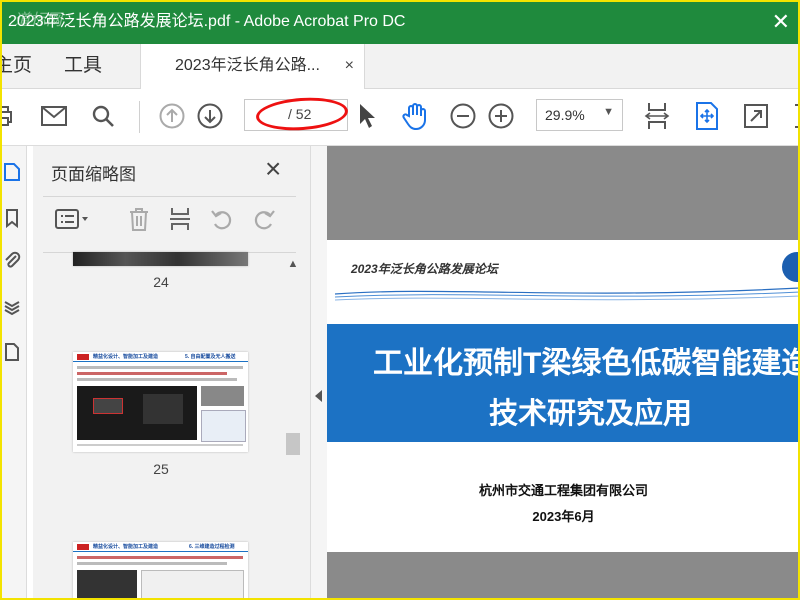  What do you see at coordinates (563, 490) in the screenshot?
I see `company-name: 杭州市交通工程集团有限公司` at bounding box center [563, 490].